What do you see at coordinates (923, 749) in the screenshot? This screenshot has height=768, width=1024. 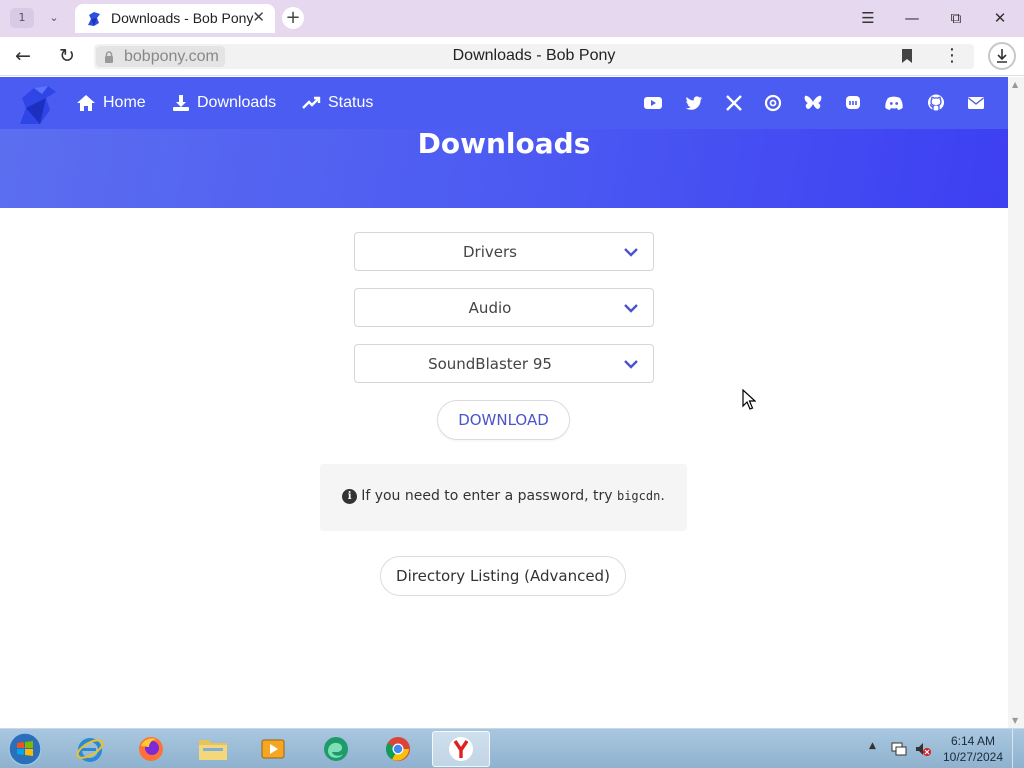 I see `volume-muted-icon` at bounding box center [923, 749].